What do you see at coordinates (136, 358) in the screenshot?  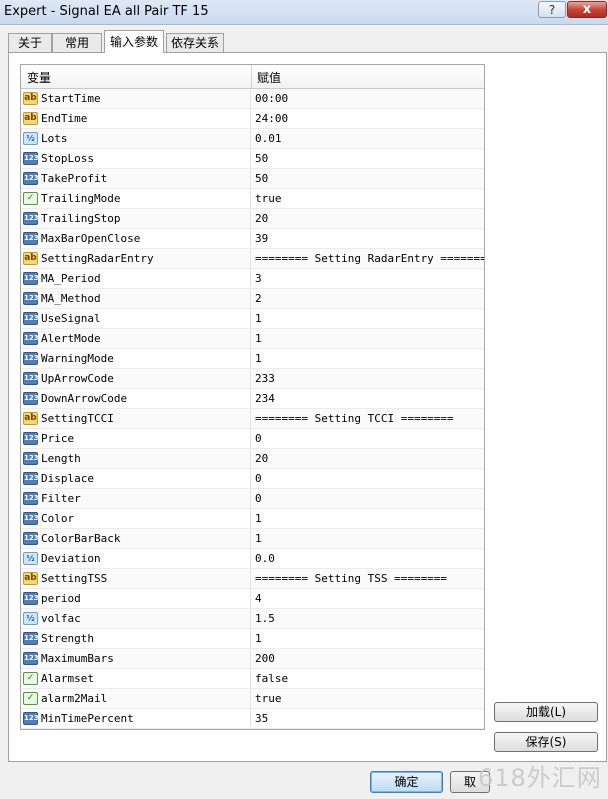 I see `param-name-cell: 123 WarningMode` at bounding box center [136, 358].